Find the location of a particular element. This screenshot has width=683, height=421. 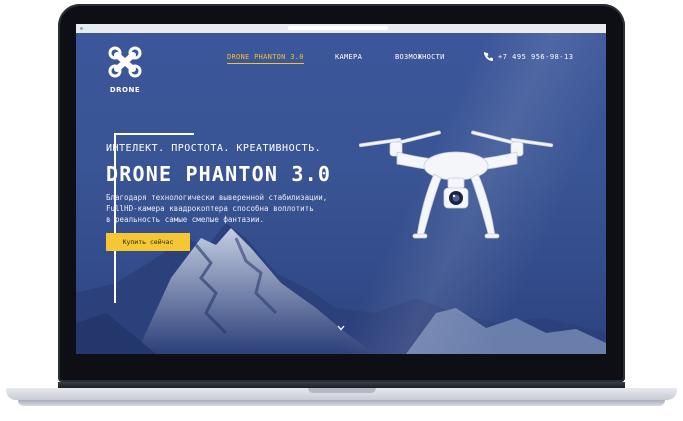

phone-number: +7 495 956-98-13 is located at coordinates (529, 56).